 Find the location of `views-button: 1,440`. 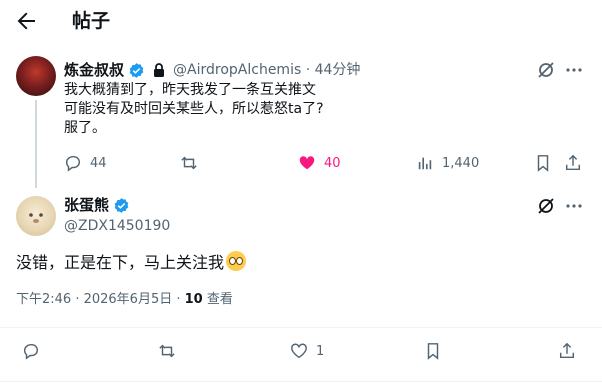

views-button: 1,440 is located at coordinates (447, 163).